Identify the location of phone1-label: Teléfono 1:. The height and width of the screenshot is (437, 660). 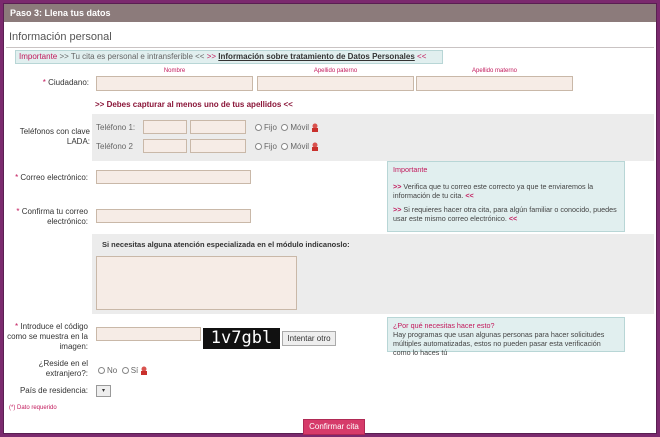
(116, 127).